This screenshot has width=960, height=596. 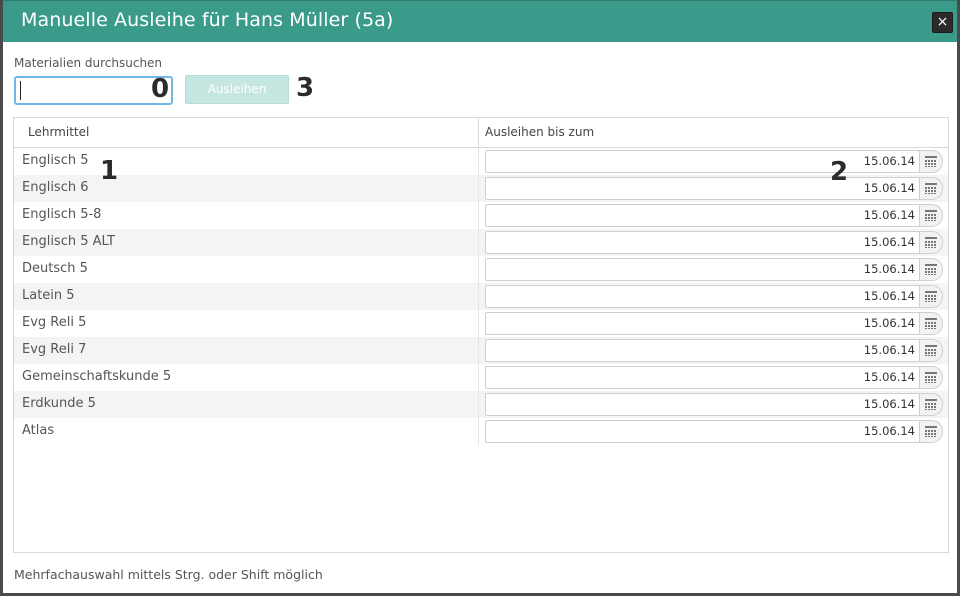 I want to click on material-name: Englisch 5-8, so click(x=62, y=214).